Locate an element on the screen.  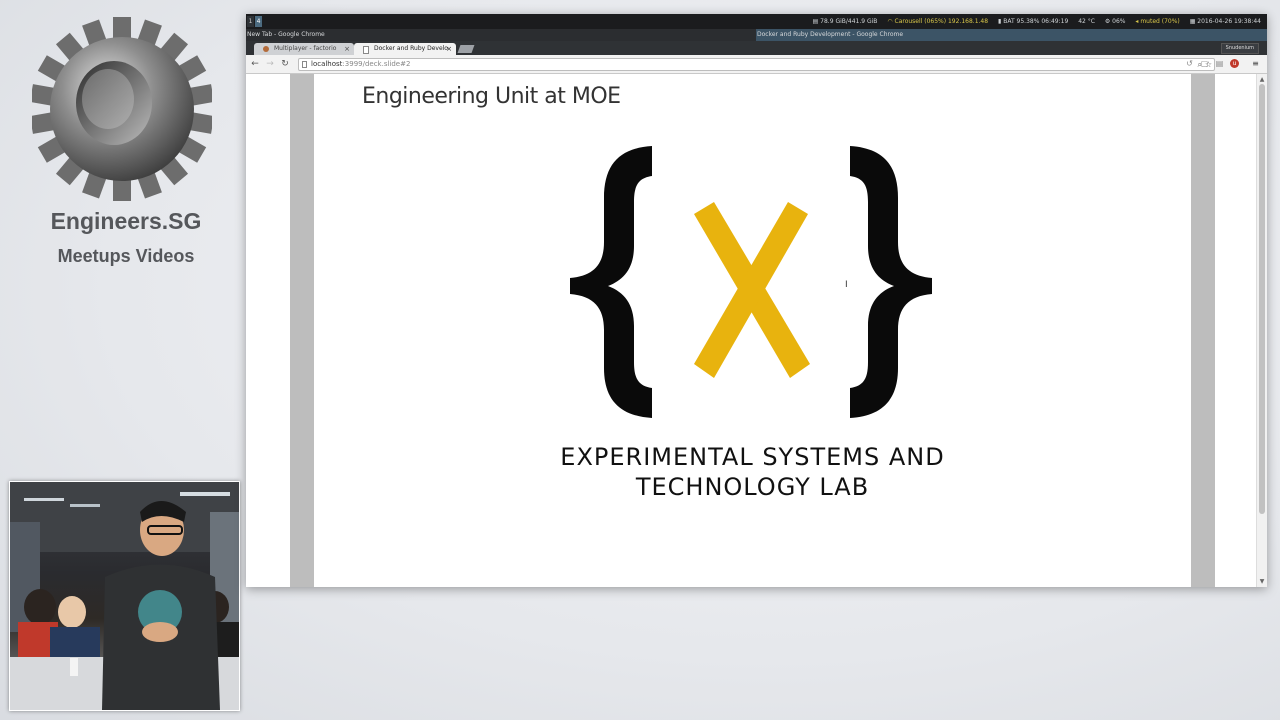
tab-label: Docker and Ruby Develo is located at coordinates (411, 48).